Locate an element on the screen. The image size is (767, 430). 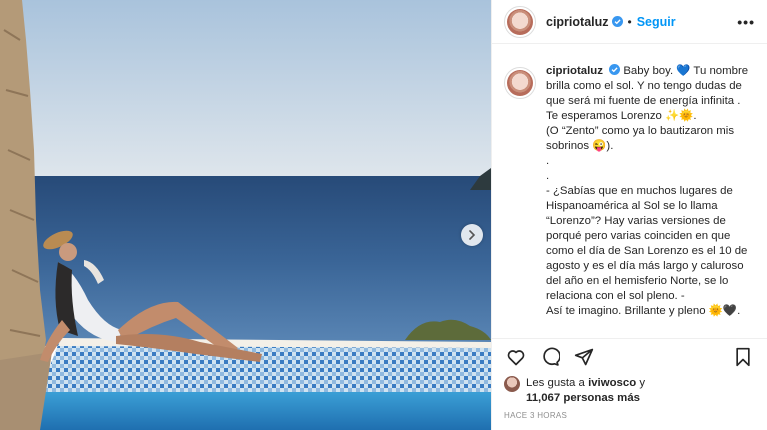
caption-avatar is located at coordinates (520, 83).